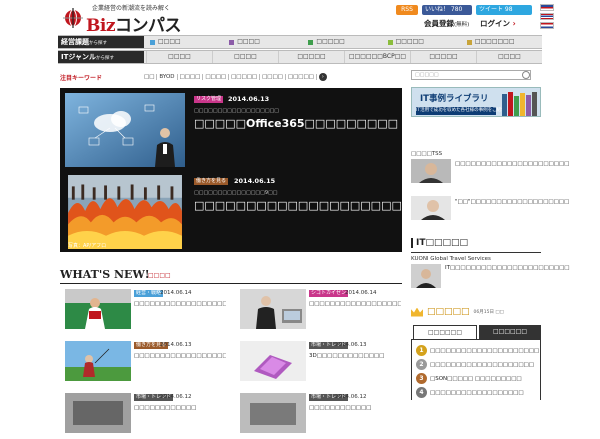  What do you see at coordinates (209, 99) in the screenshot?
I see `feature-badge: リスク管理` at bounding box center [209, 99].